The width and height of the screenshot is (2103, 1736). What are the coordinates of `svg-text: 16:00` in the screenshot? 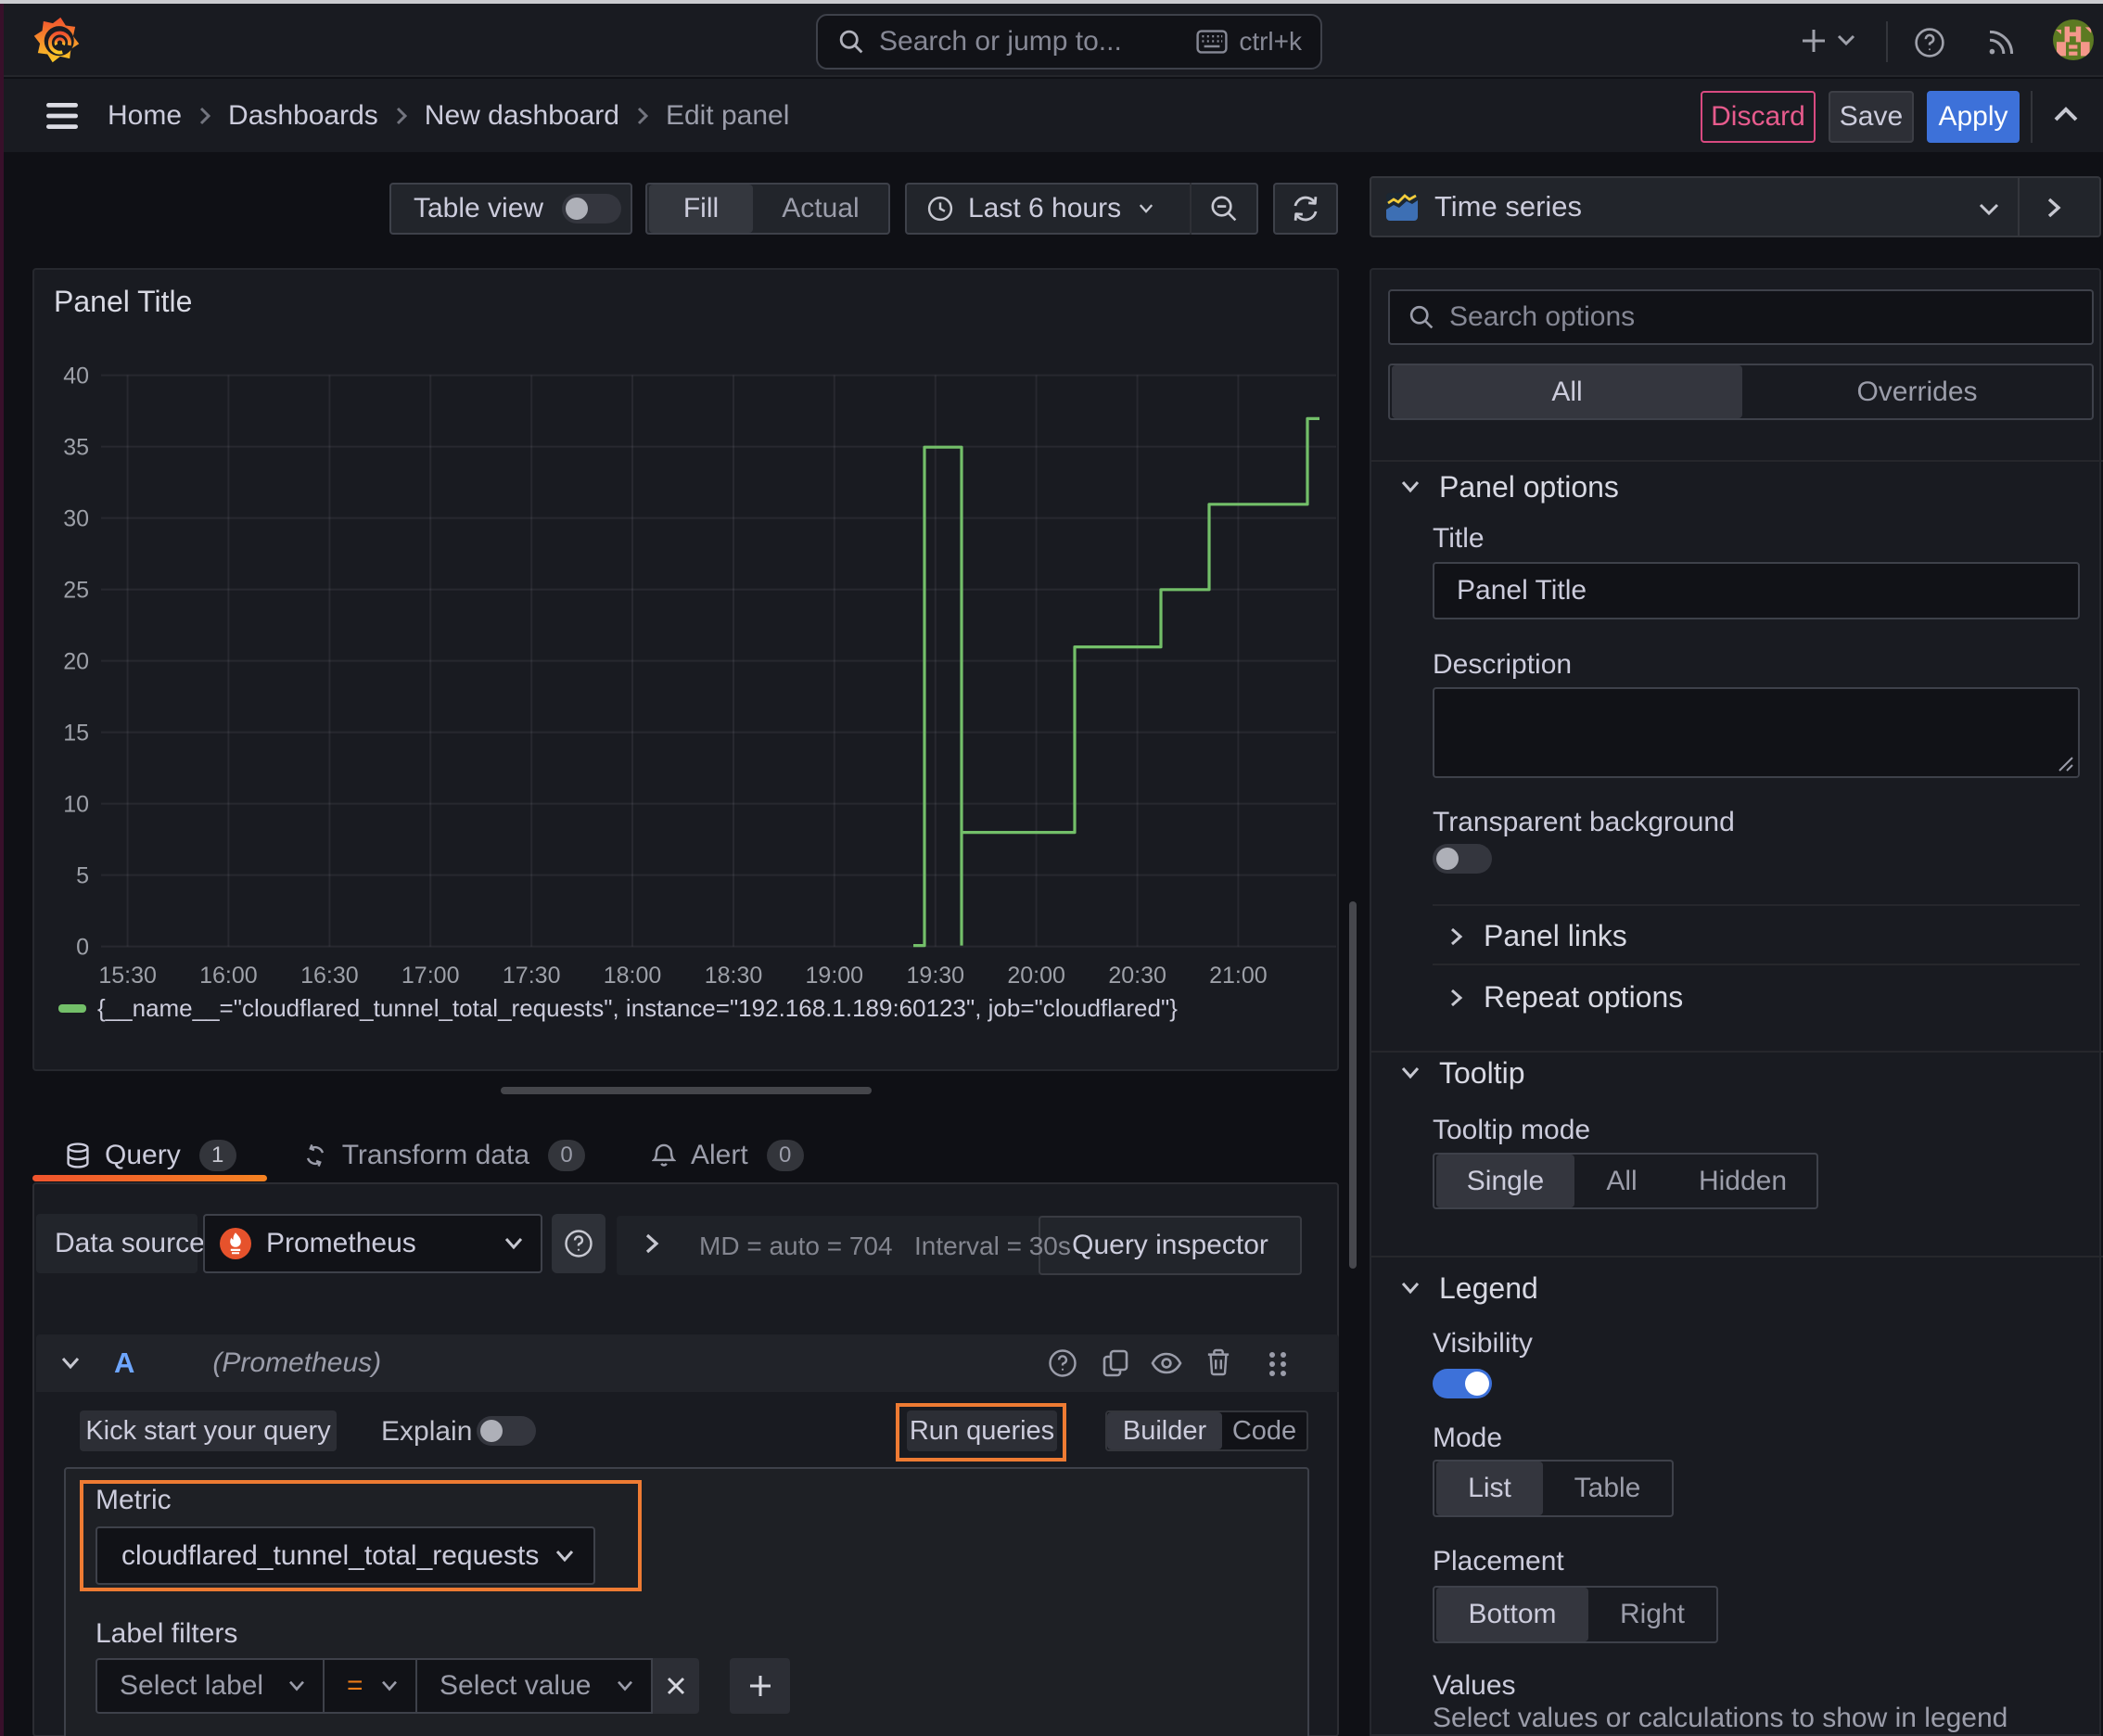 It's located at (228, 976).